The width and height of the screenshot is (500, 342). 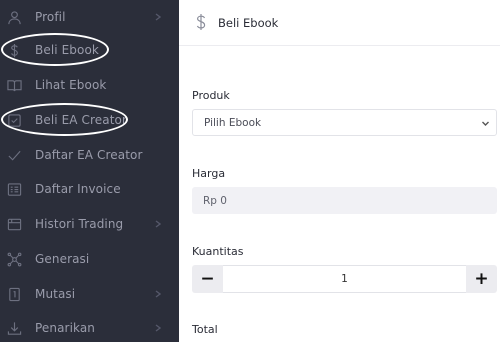 What do you see at coordinates (14, 189) in the screenshot?
I see `invoice-icon` at bounding box center [14, 189].